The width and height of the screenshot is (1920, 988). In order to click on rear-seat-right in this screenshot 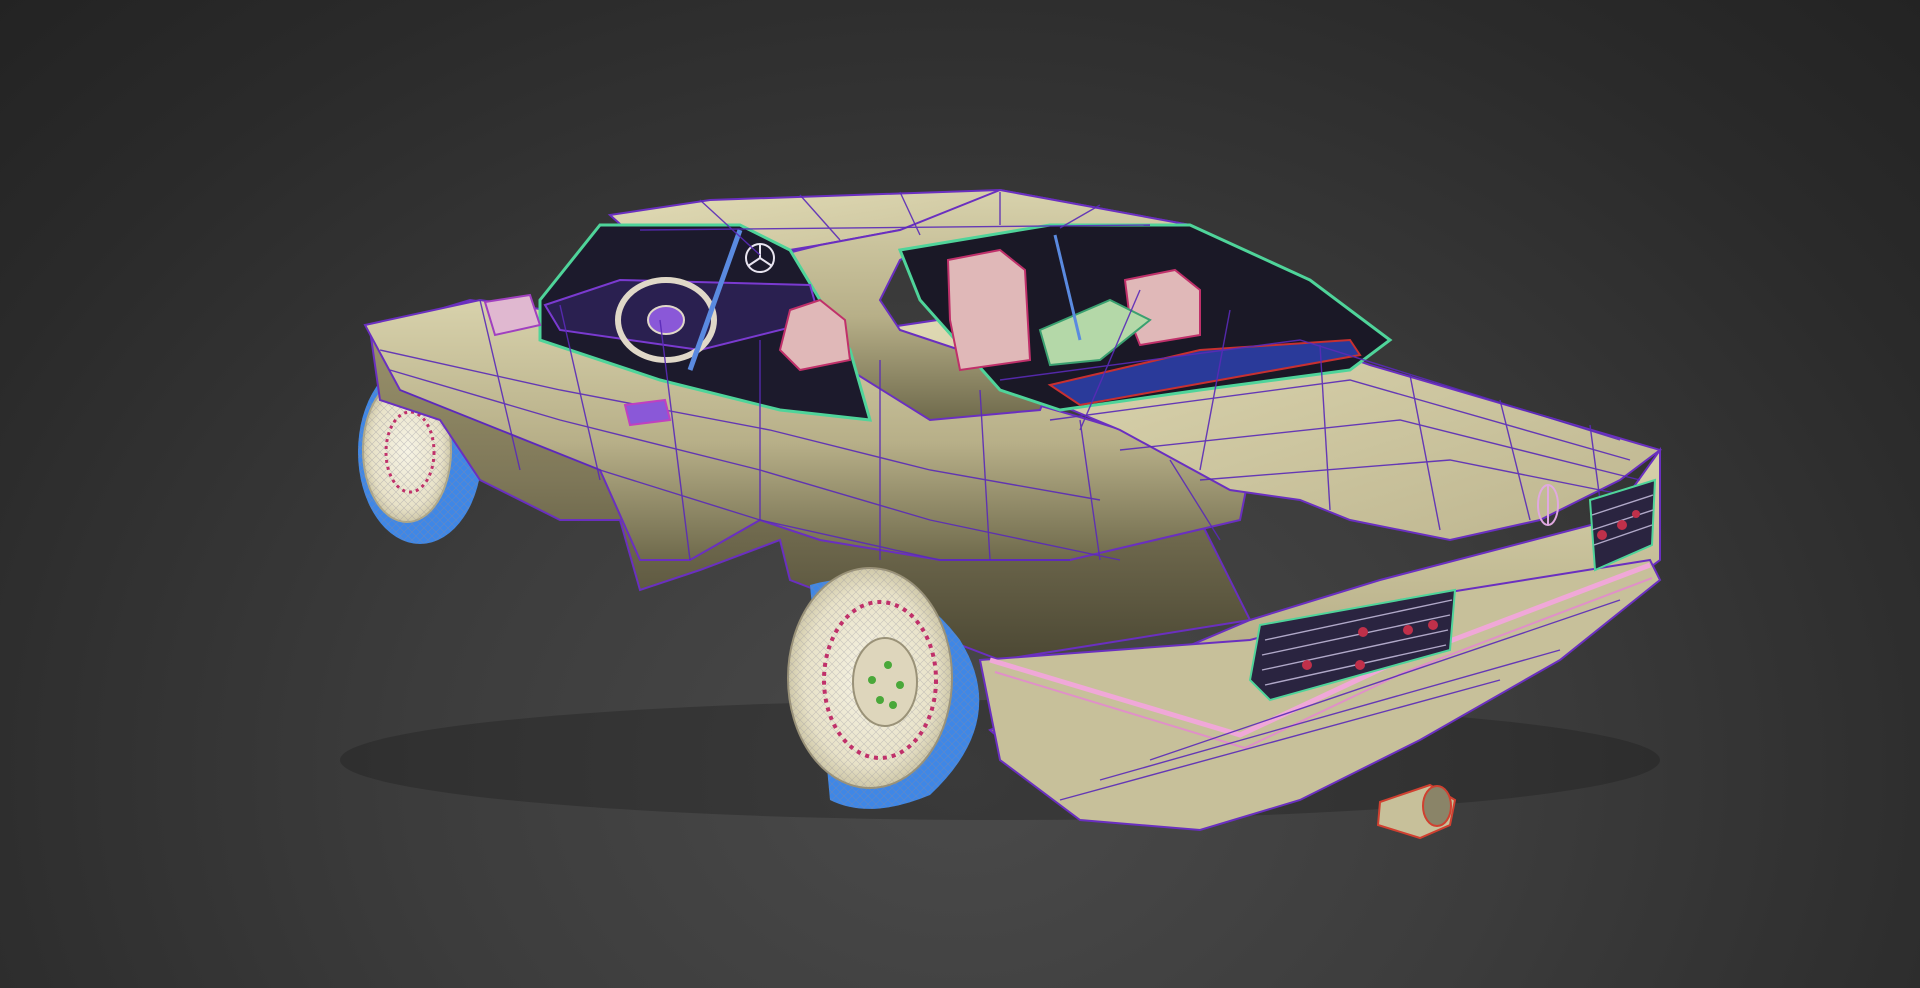, I will do `click(1162, 307)`.